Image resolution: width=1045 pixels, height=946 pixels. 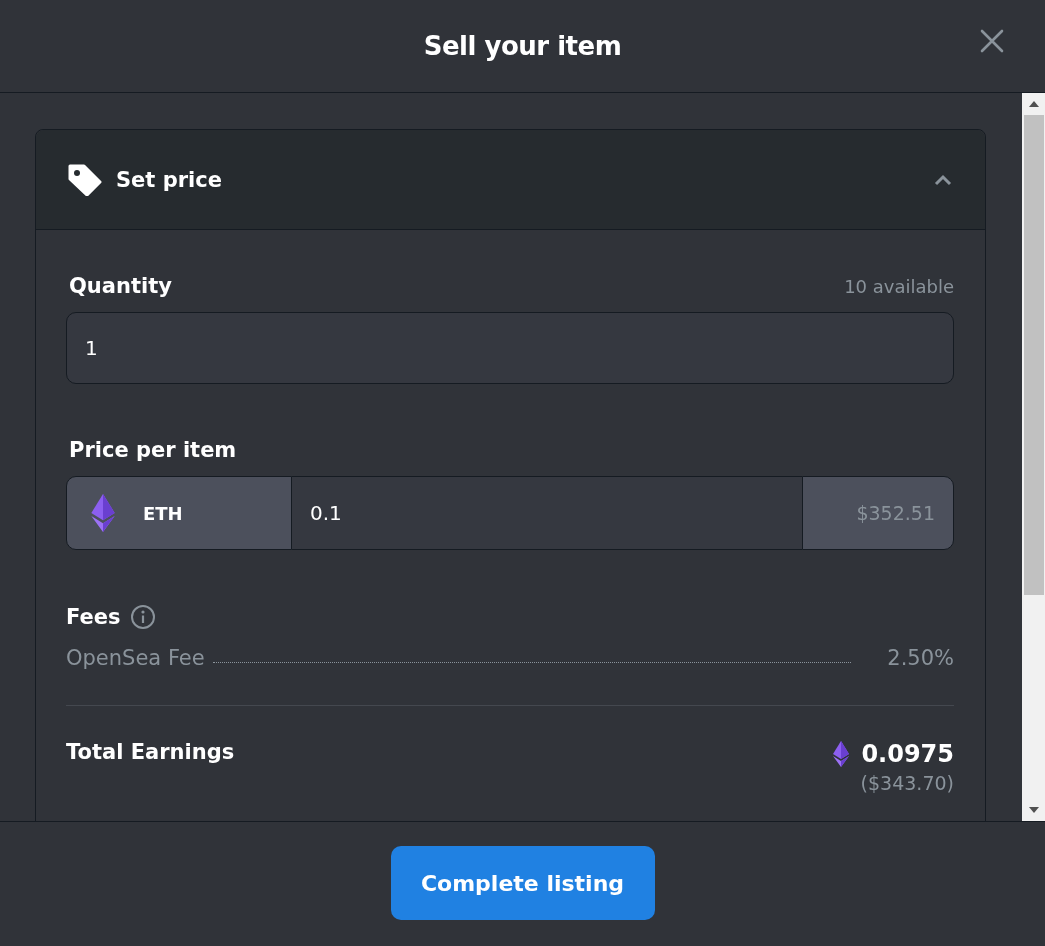 What do you see at coordinates (522, 46) in the screenshot?
I see `dialog-title: Sell your item` at bounding box center [522, 46].